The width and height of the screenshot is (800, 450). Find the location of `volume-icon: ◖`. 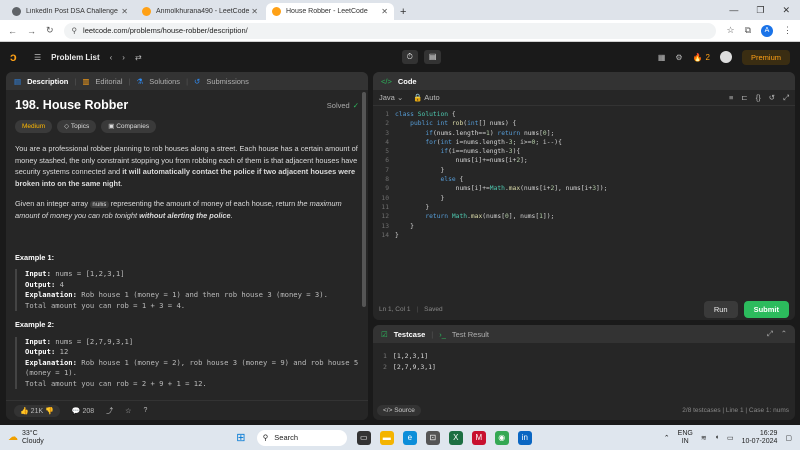

volume-icon: ◖ is located at coordinates (717, 437).